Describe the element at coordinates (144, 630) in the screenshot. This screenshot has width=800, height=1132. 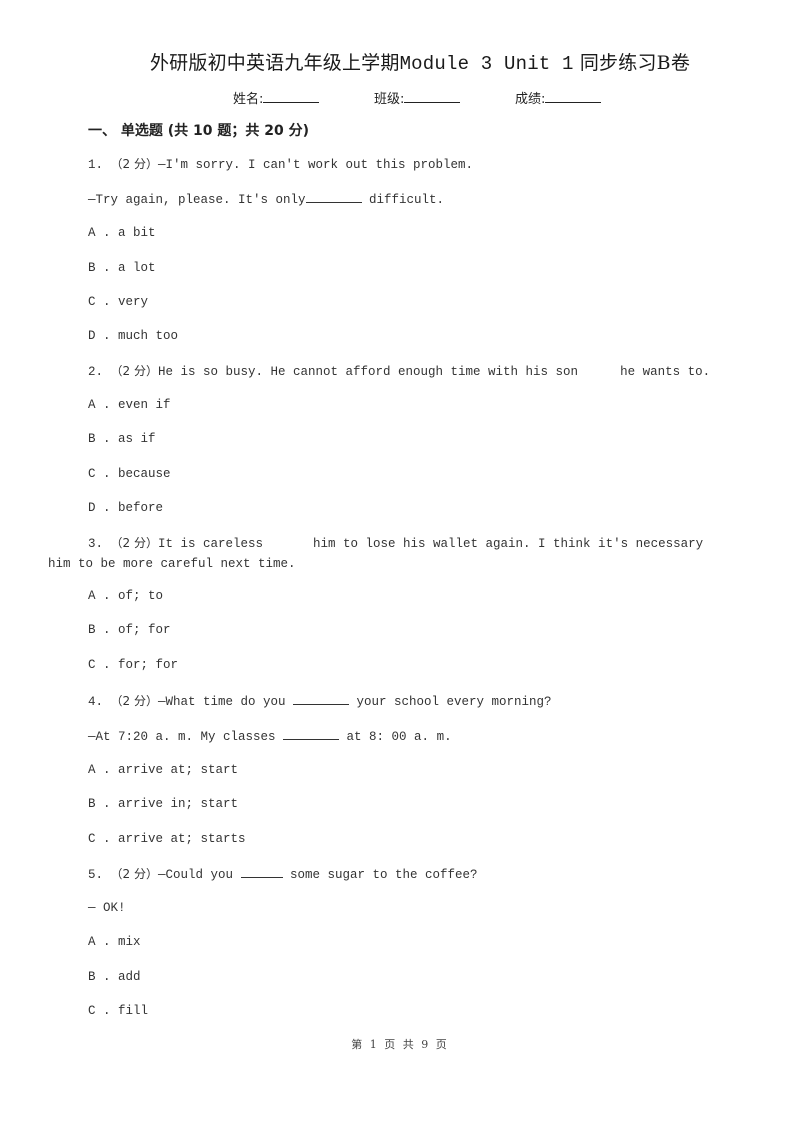
I see `option-text: of; for` at that location.